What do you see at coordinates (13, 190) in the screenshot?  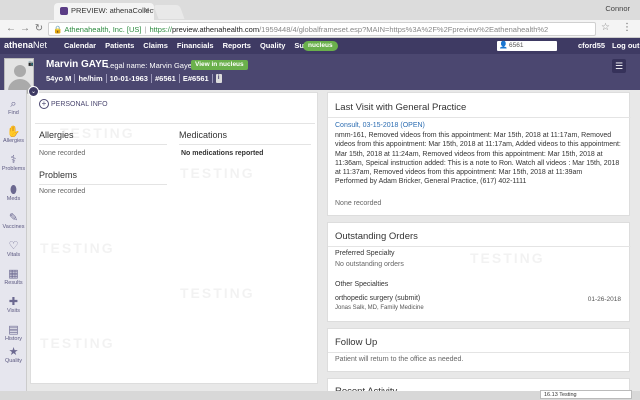 I see `meds-icon: ⬮` at bounding box center [13, 190].